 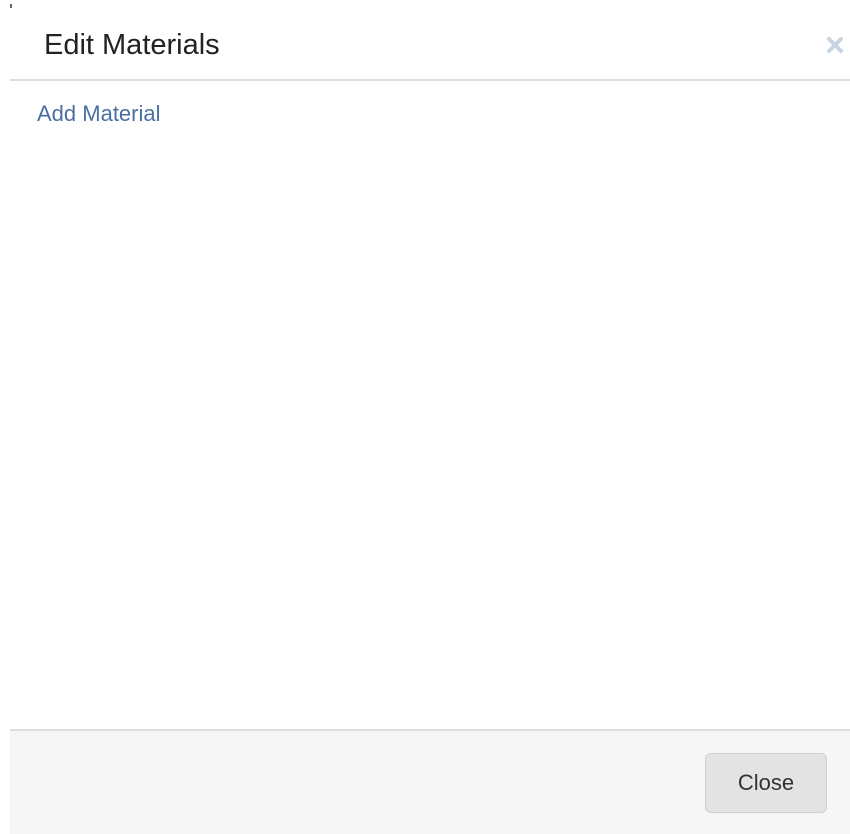 What do you see at coordinates (766, 783) in the screenshot?
I see `close-button: Close` at bounding box center [766, 783].